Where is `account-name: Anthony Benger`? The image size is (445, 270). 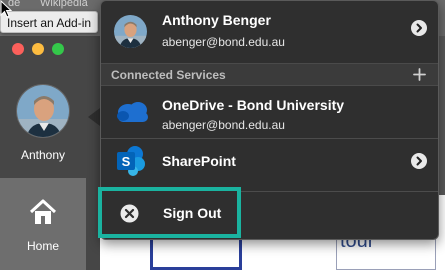
account-name: Anthony Benger is located at coordinates (216, 20).